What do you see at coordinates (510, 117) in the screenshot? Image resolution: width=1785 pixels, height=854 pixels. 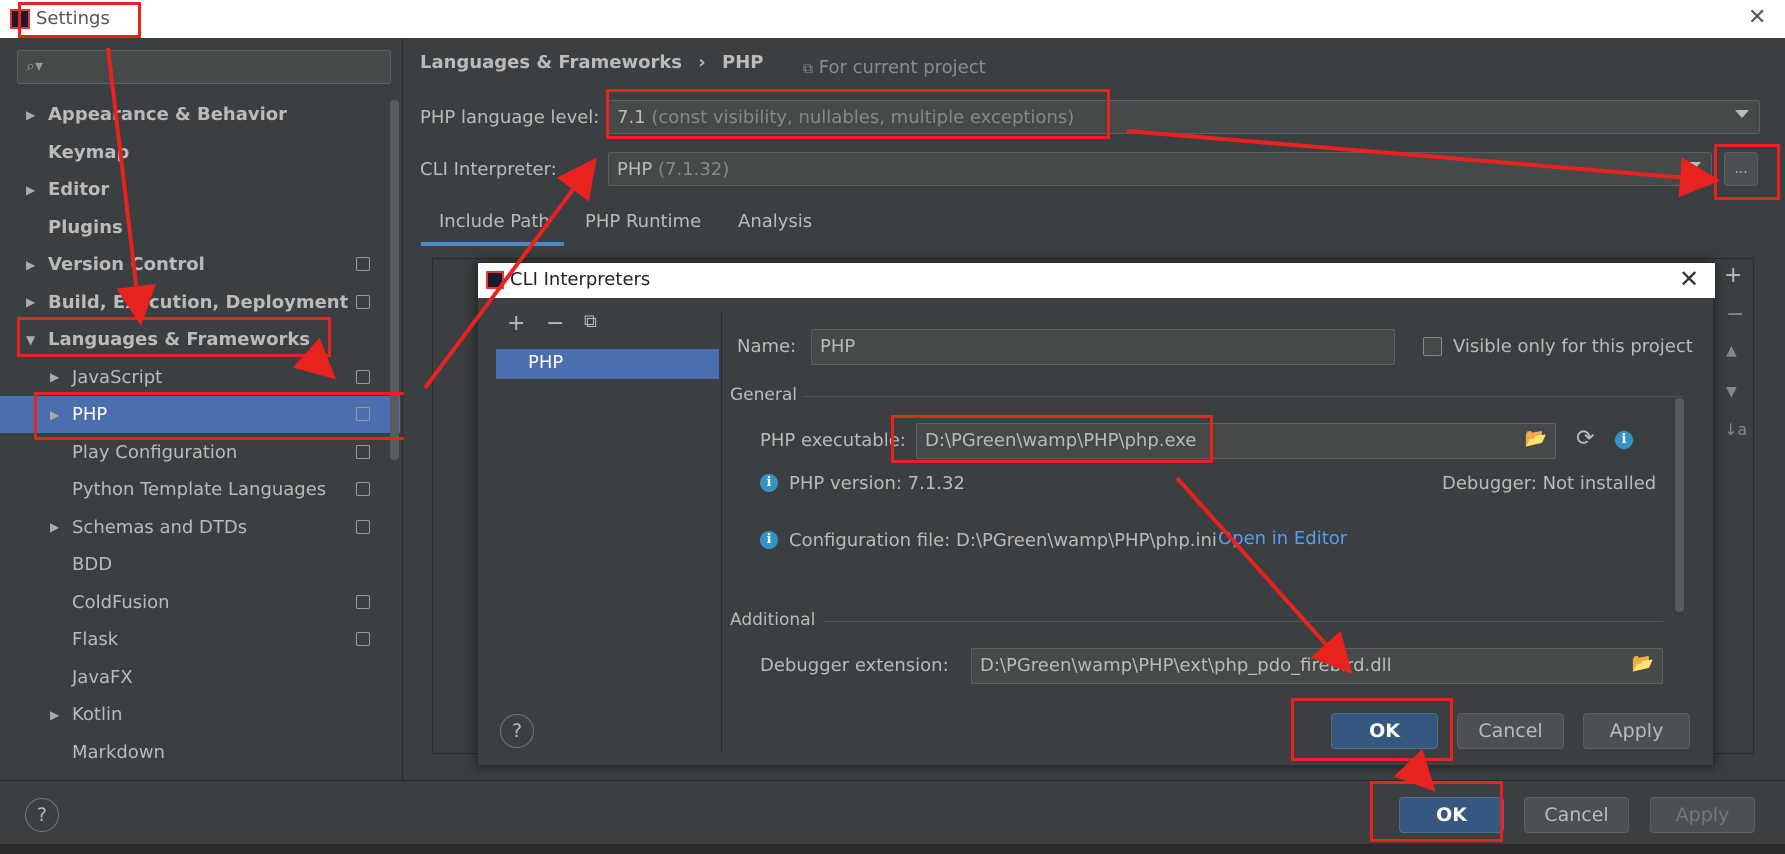 I see `php-level-label: PHP language level:` at bounding box center [510, 117].